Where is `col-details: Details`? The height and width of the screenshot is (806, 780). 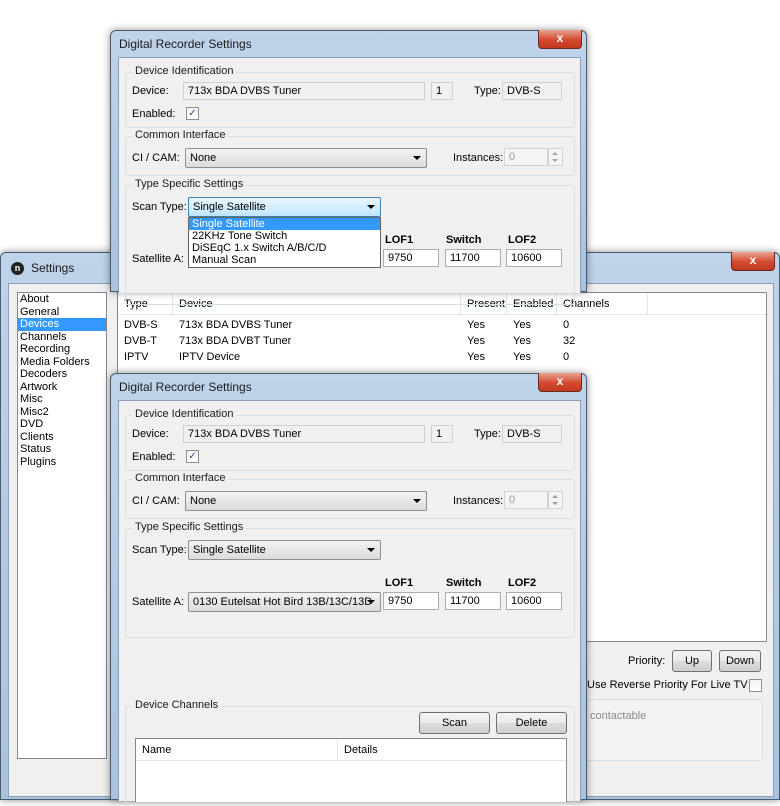 col-details: Details is located at coordinates (452, 750).